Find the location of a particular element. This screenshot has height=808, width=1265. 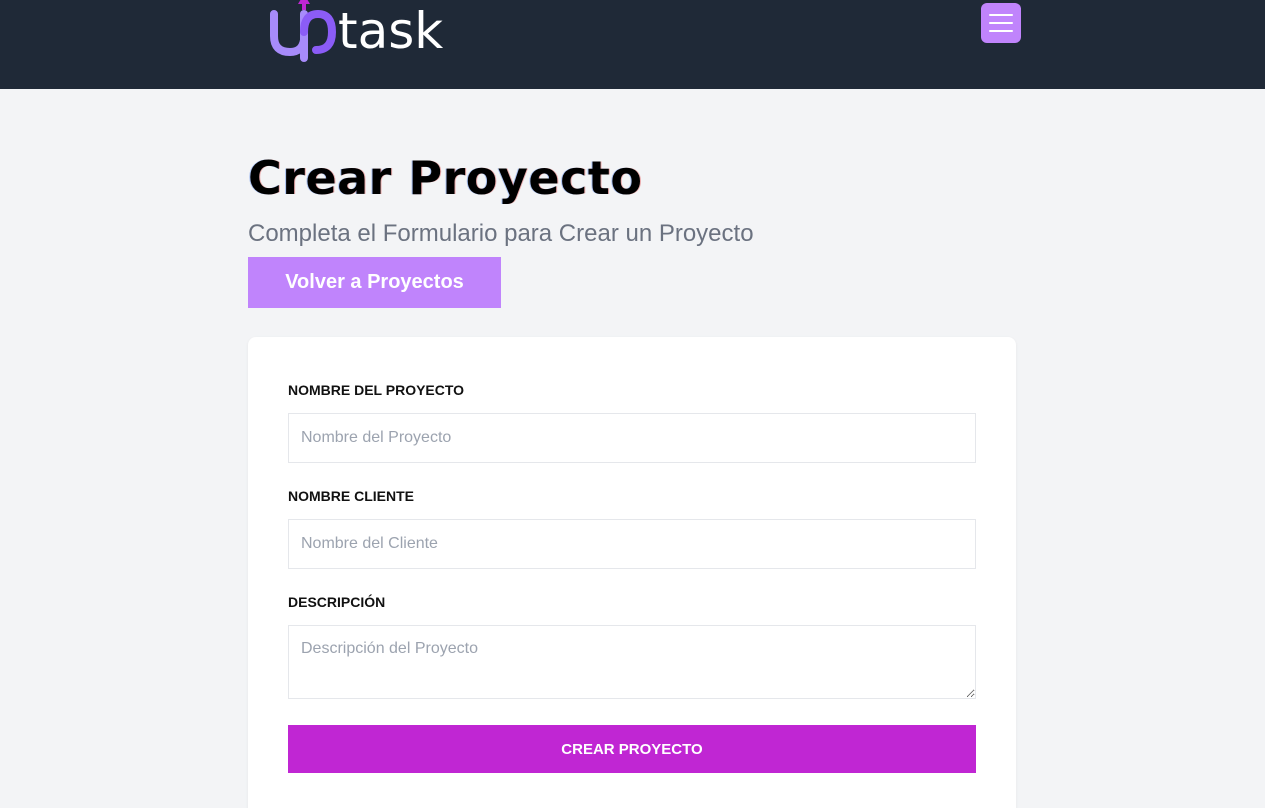

hamburger-menu-button is located at coordinates (1001, 23).